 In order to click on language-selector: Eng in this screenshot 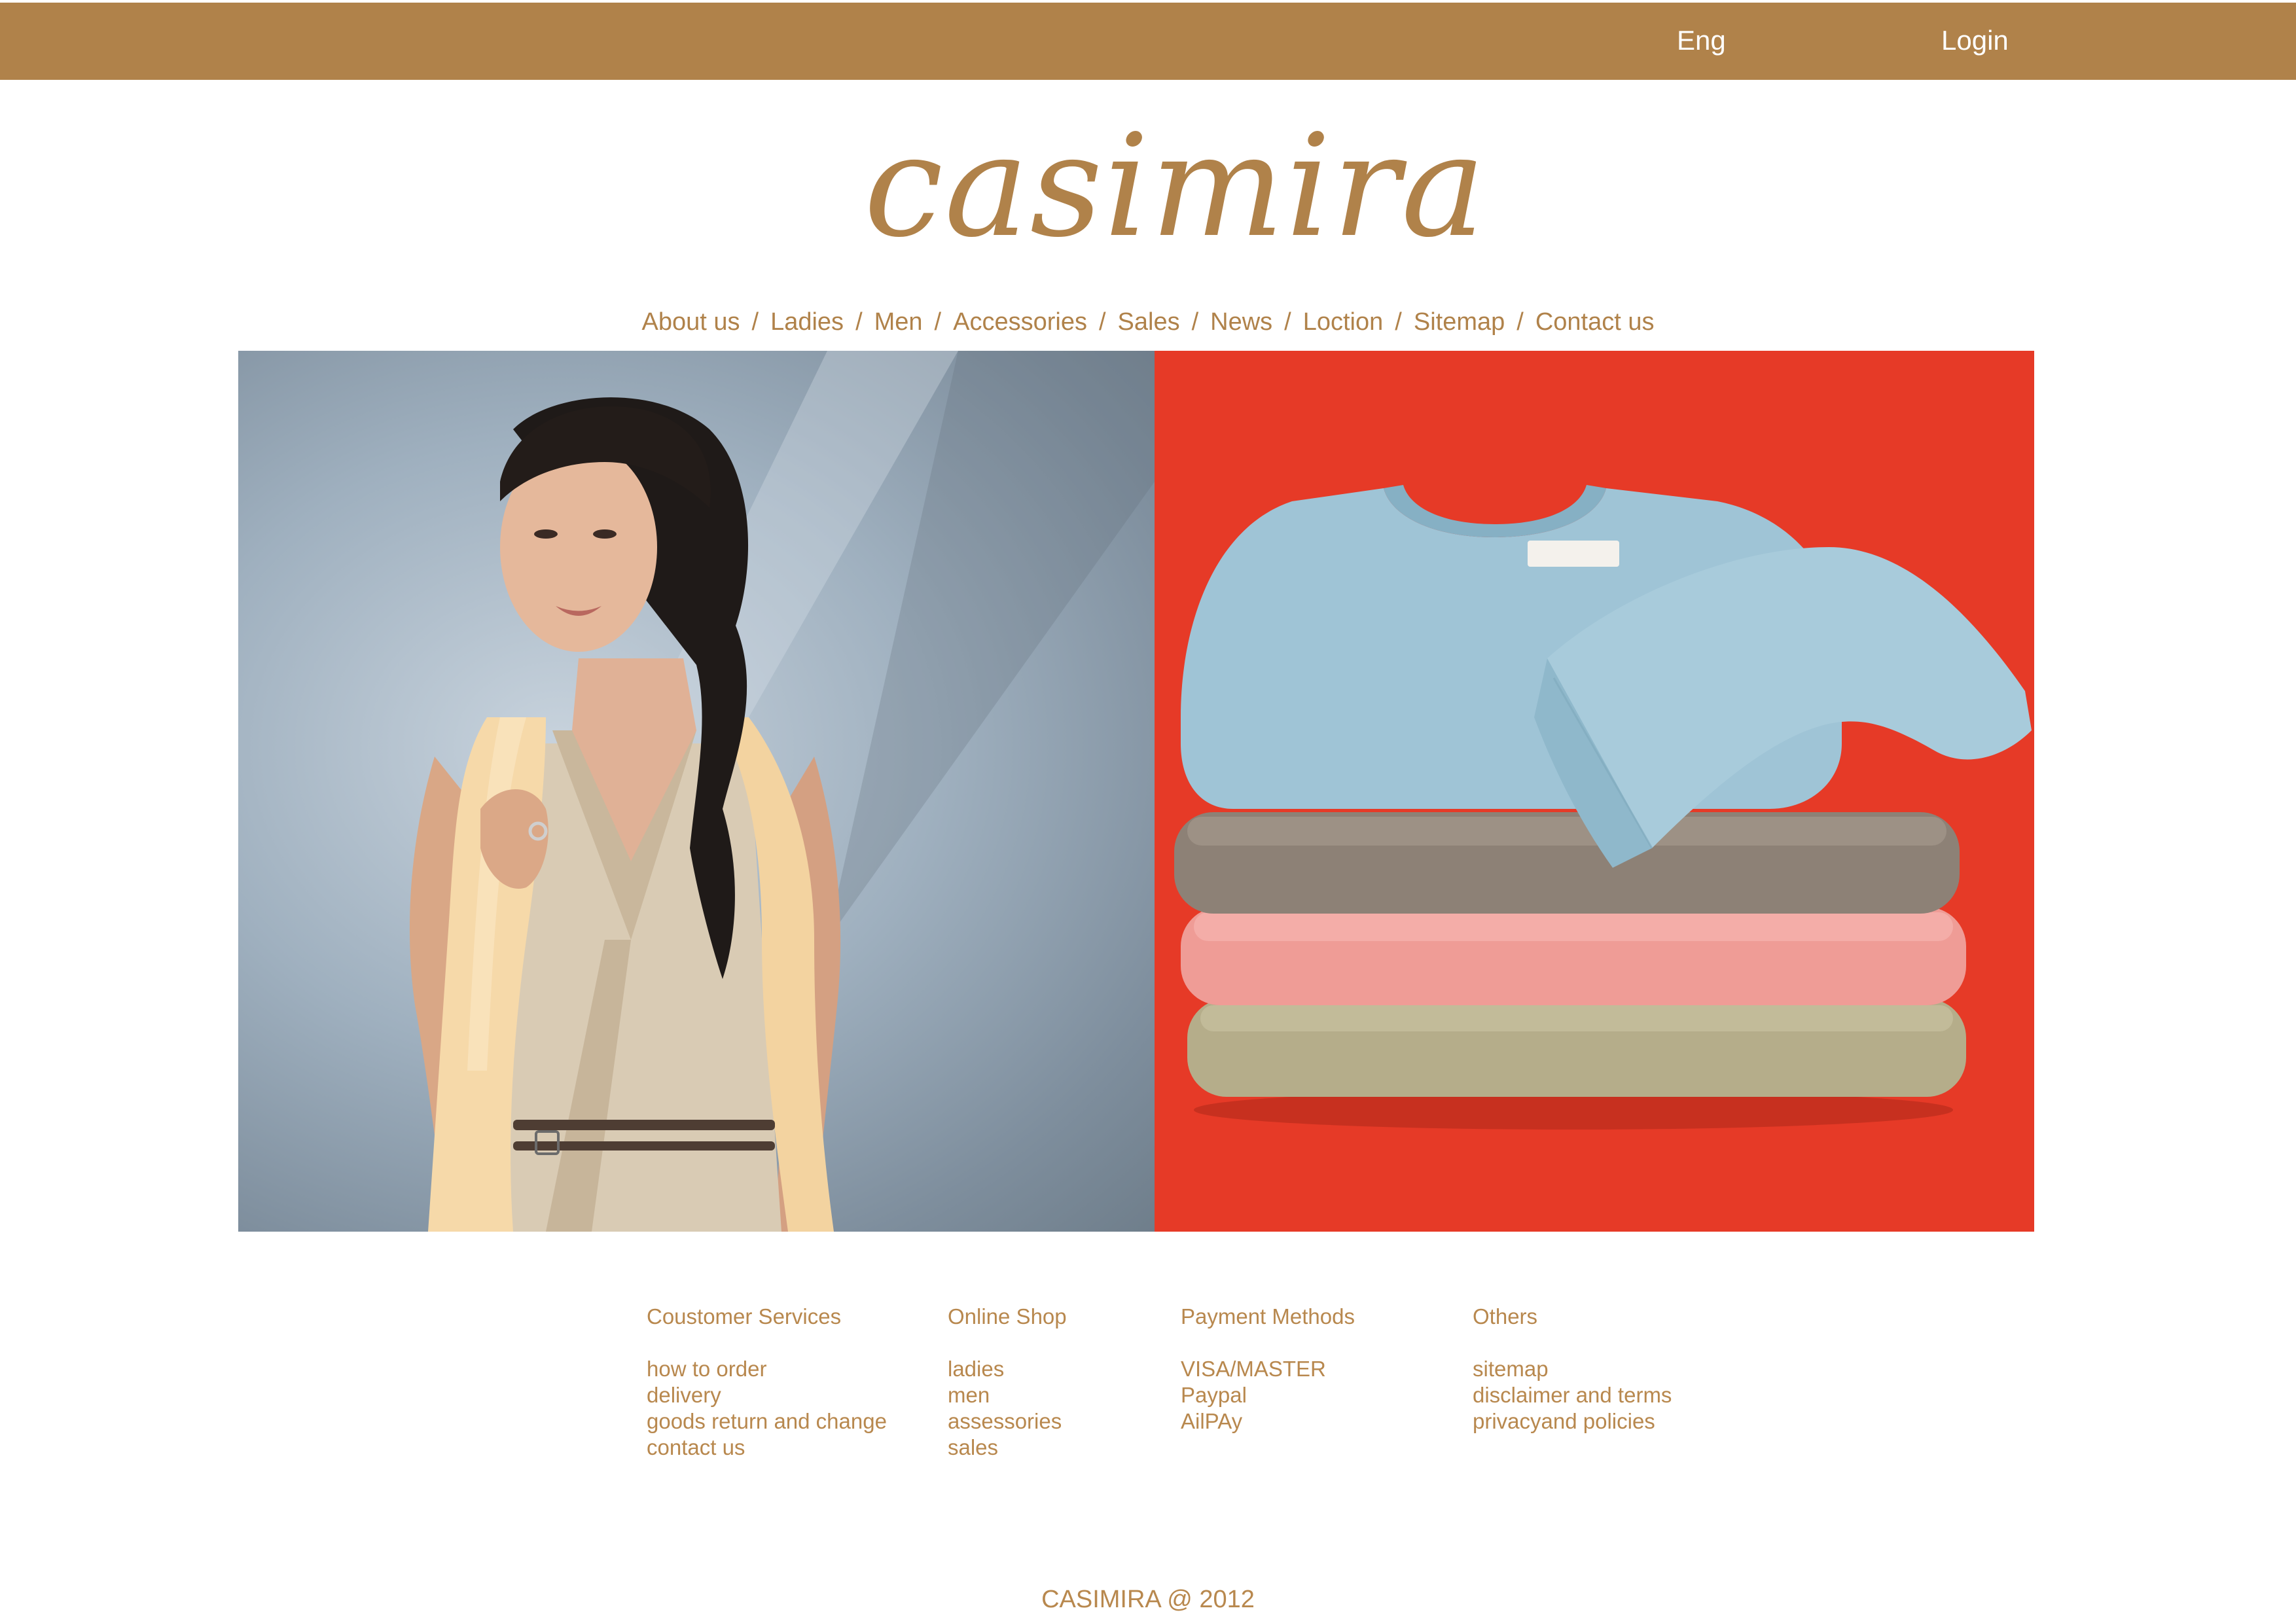, I will do `click(1701, 41)`.